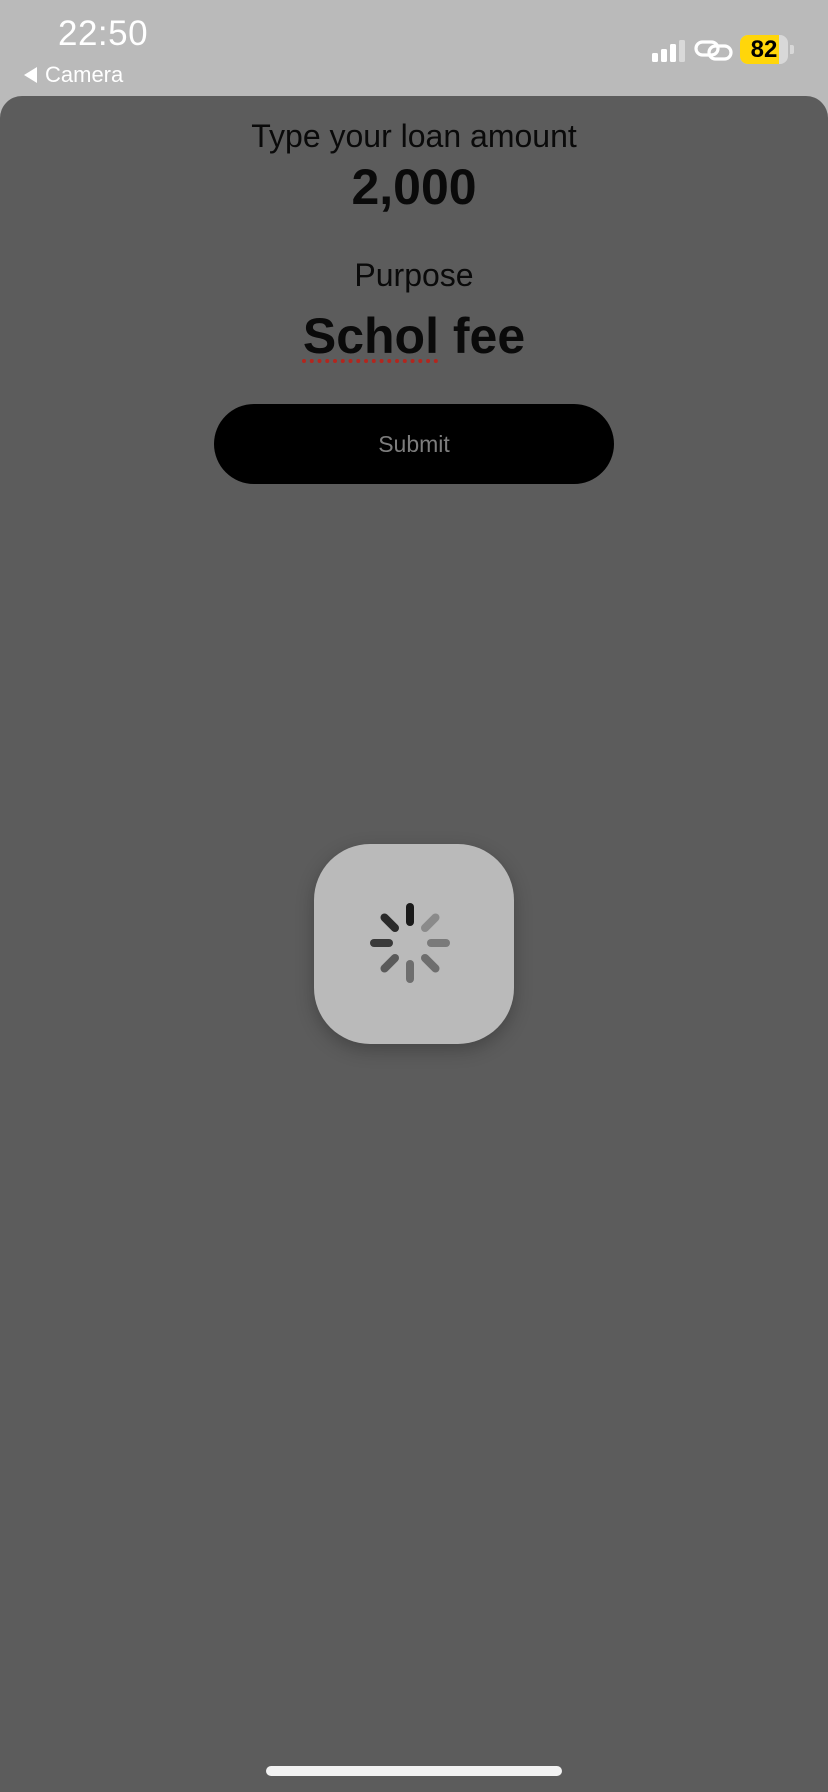 The height and width of the screenshot is (1792, 828). What do you see at coordinates (30, 75) in the screenshot?
I see `back-arrow-icon` at bounding box center [30, 75].